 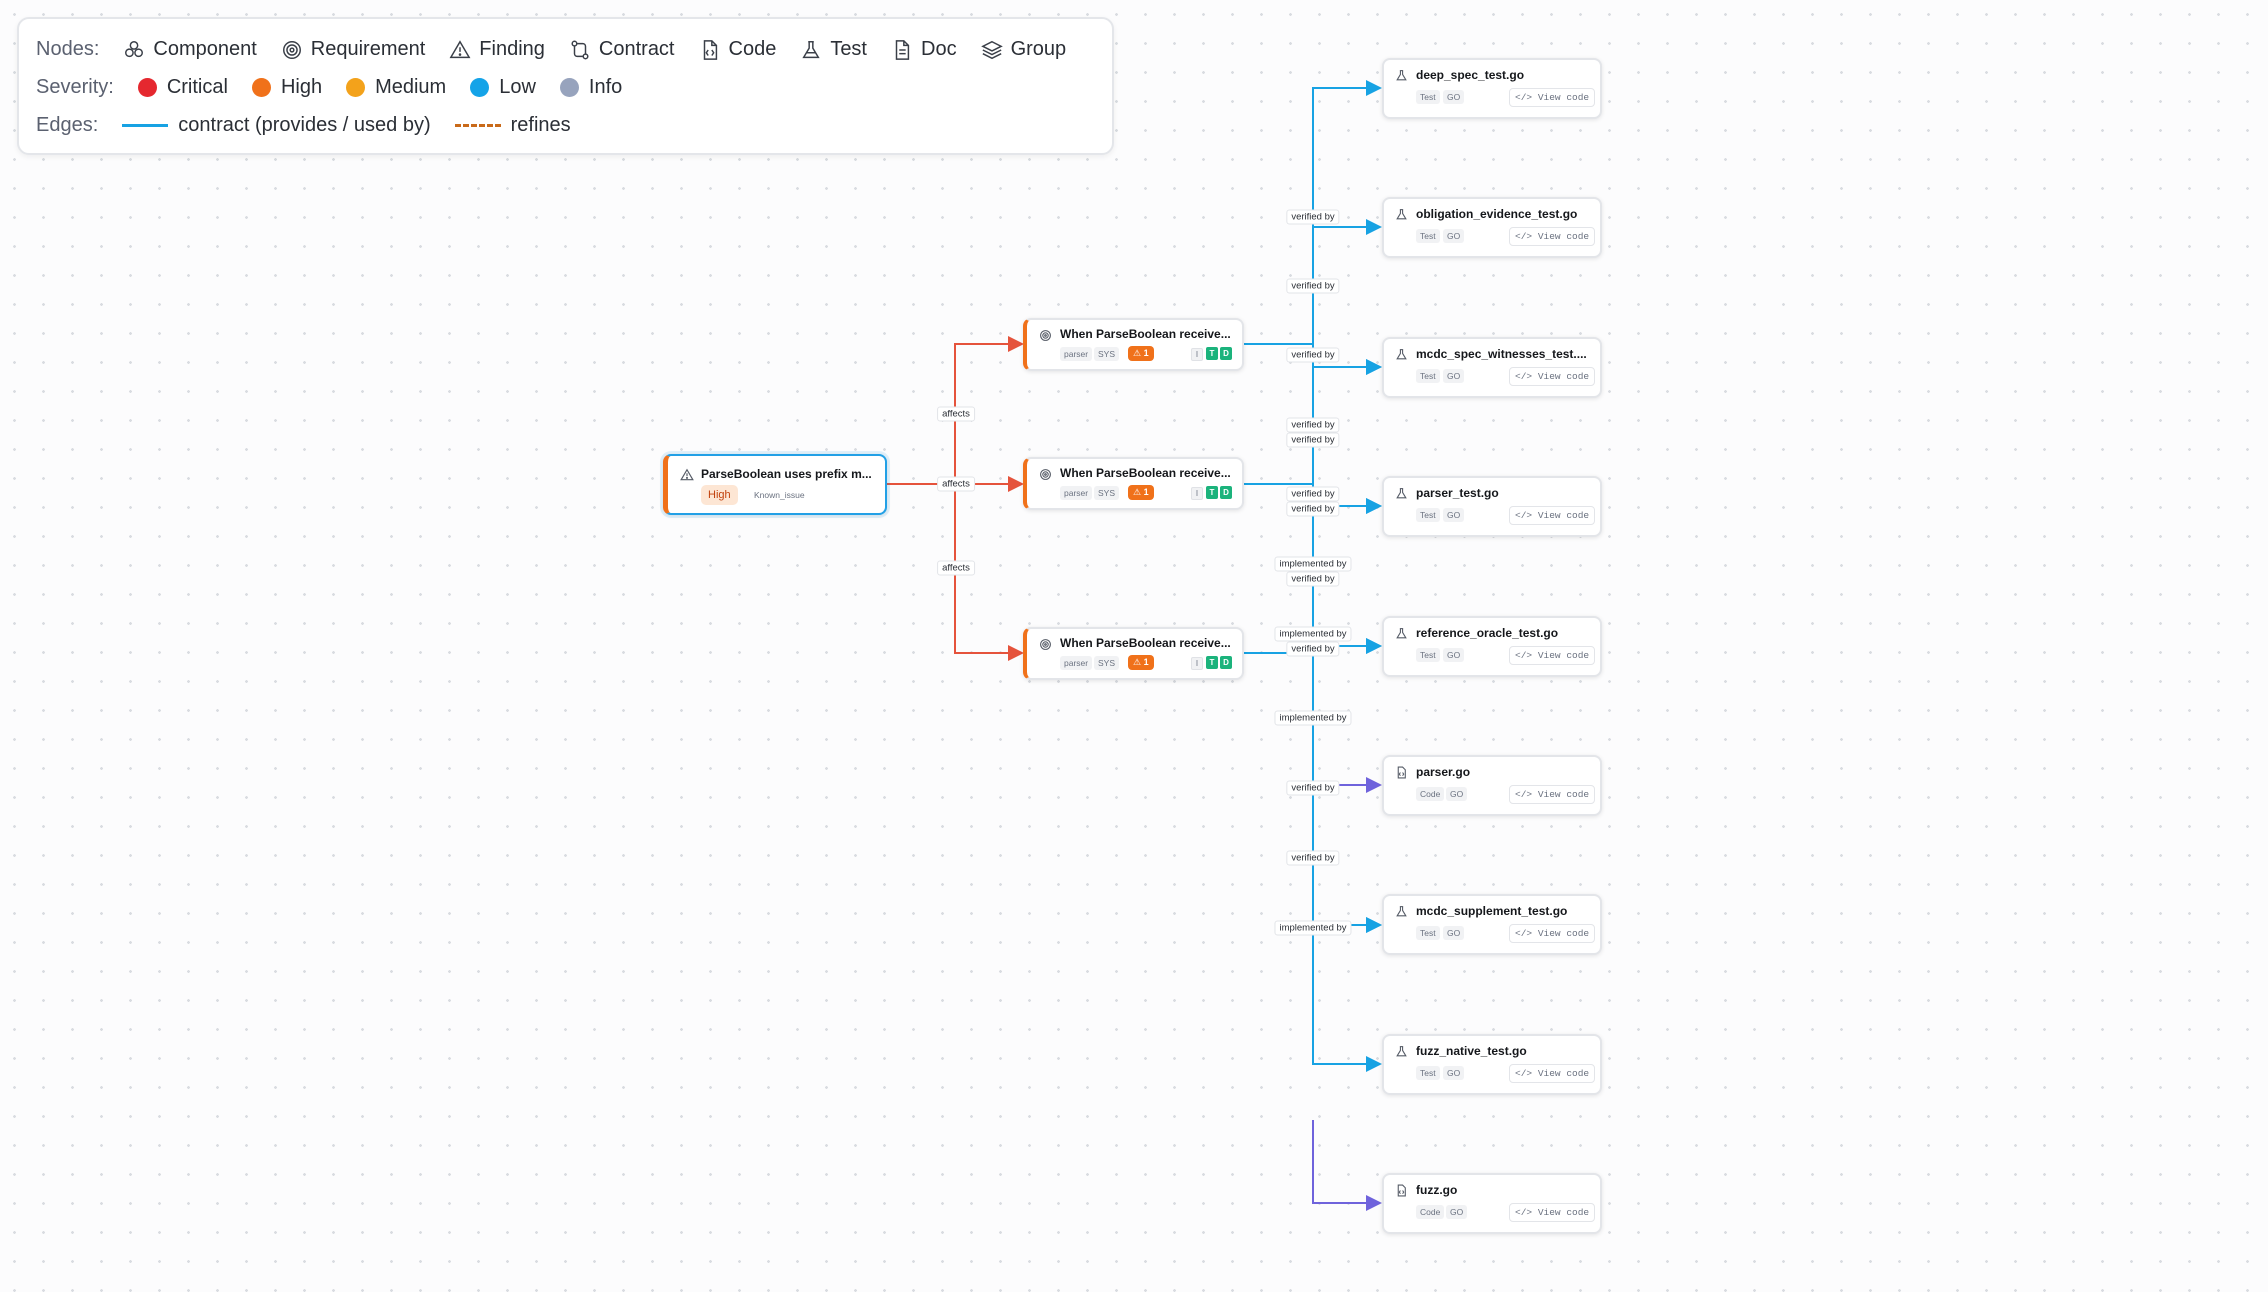 What do you see at coordinates (636, 49) in the screenshot?
I see `legend-node-label: Contract` at bounding box center [636, 49].